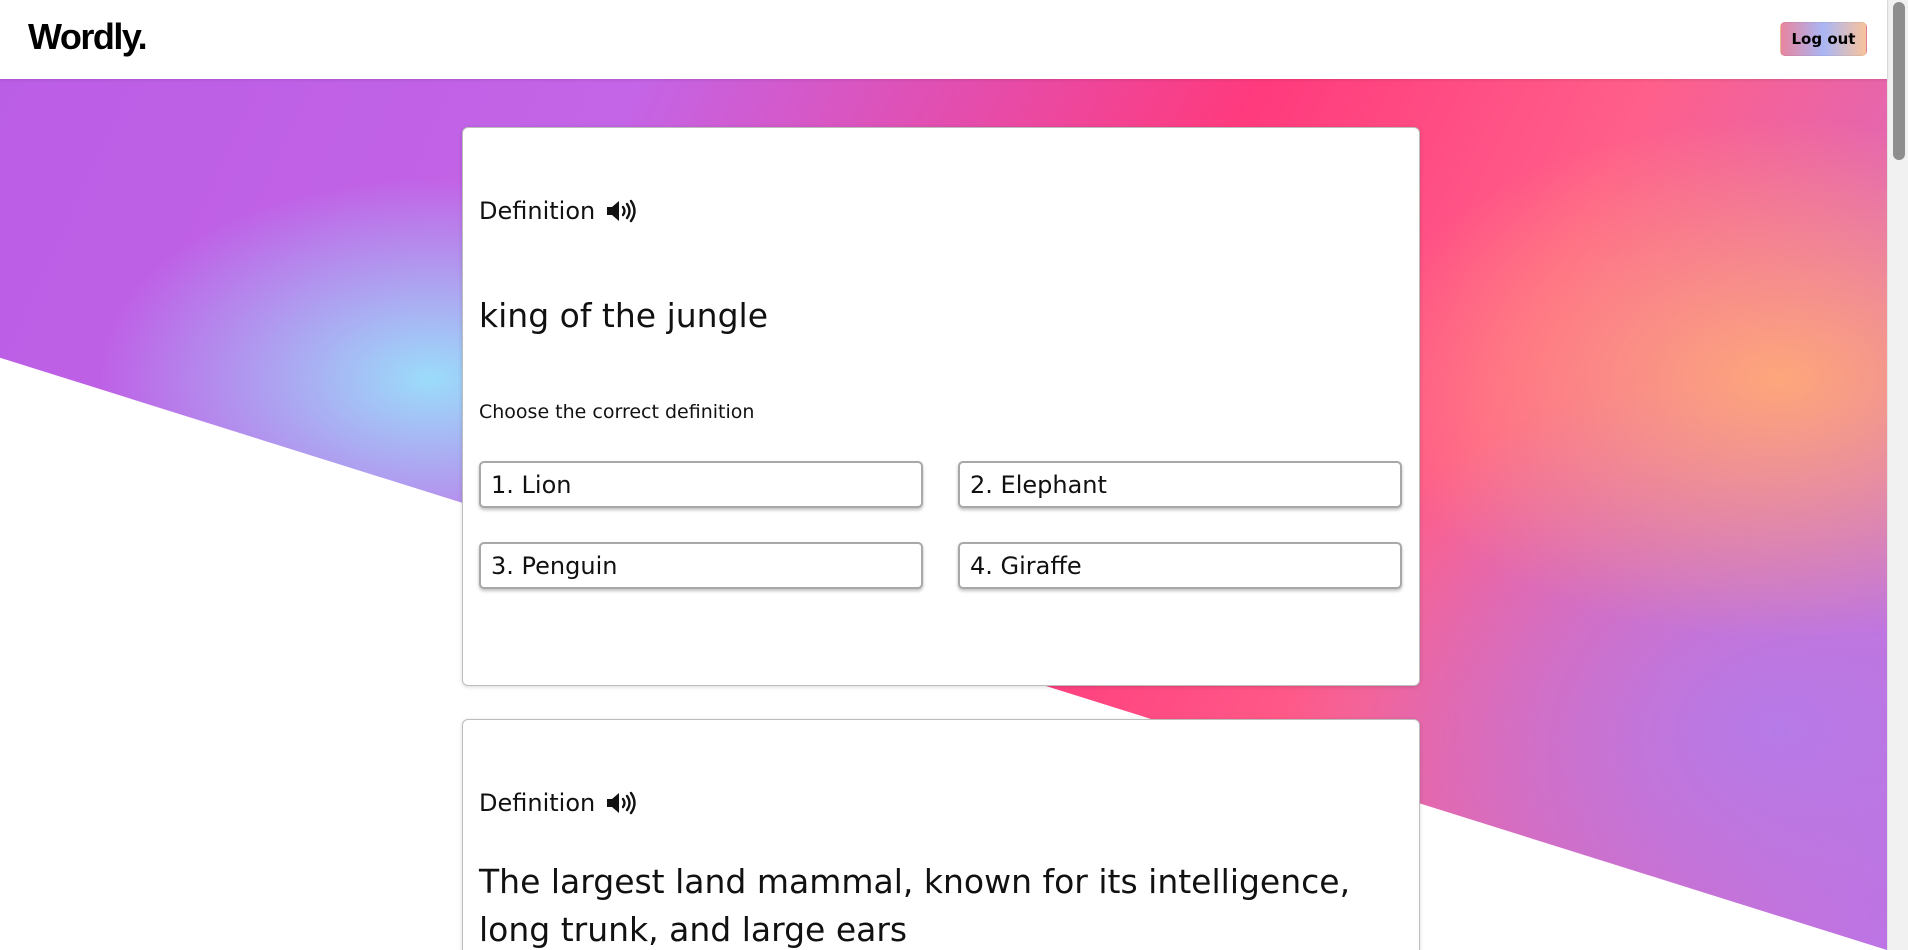  Describe the element at coordinates (623, 315) in the screenshot. I see `quiz-prompt: king of the jungle` at that location.